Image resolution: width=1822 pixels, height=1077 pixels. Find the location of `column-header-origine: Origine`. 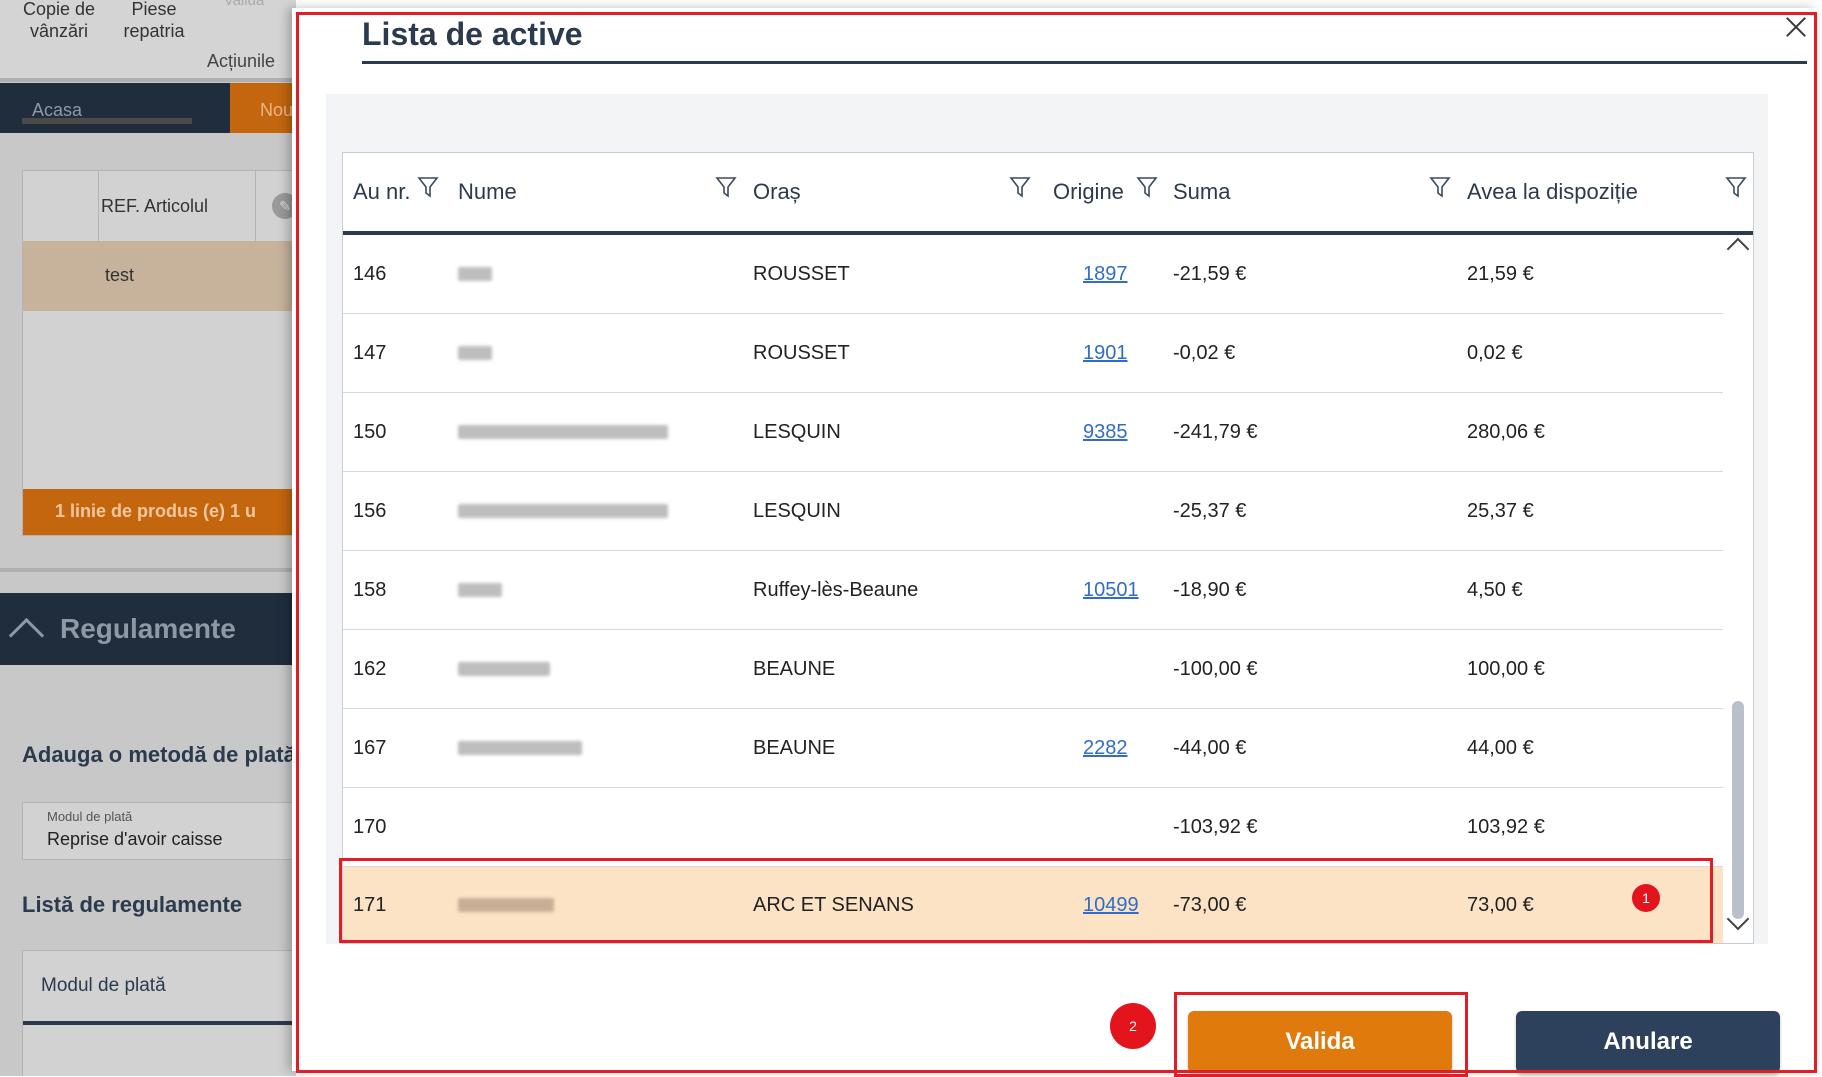

column-header-origine: Origine is located at coordinates (1093, 192).